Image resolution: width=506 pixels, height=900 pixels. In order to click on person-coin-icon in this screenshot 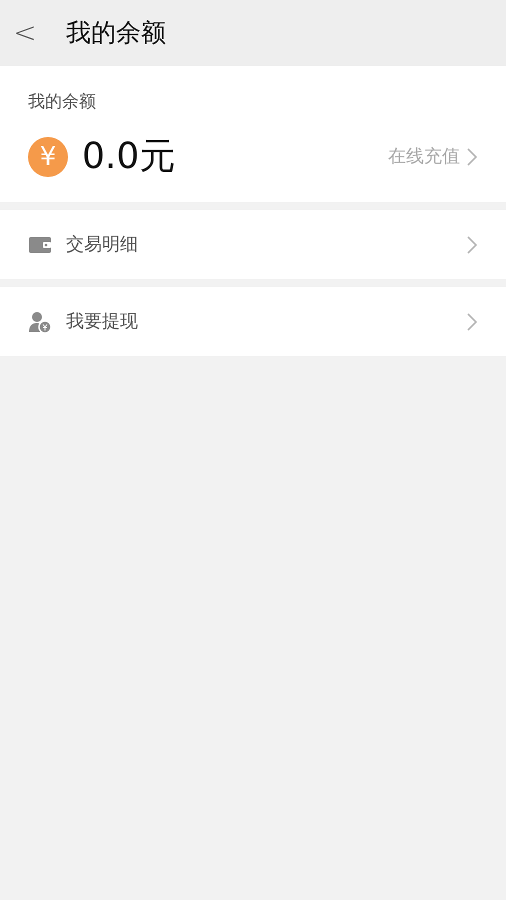, I will do `click(40, 322)`.